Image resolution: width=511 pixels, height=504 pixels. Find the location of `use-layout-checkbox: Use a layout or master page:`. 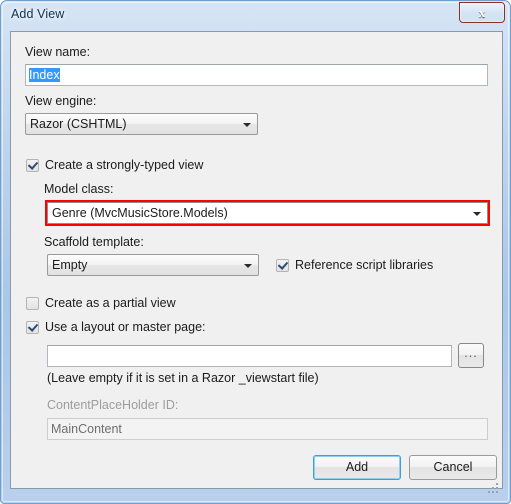

use-layout-checkbox: Use a layout or master page: is located at coordinates (116, 327).